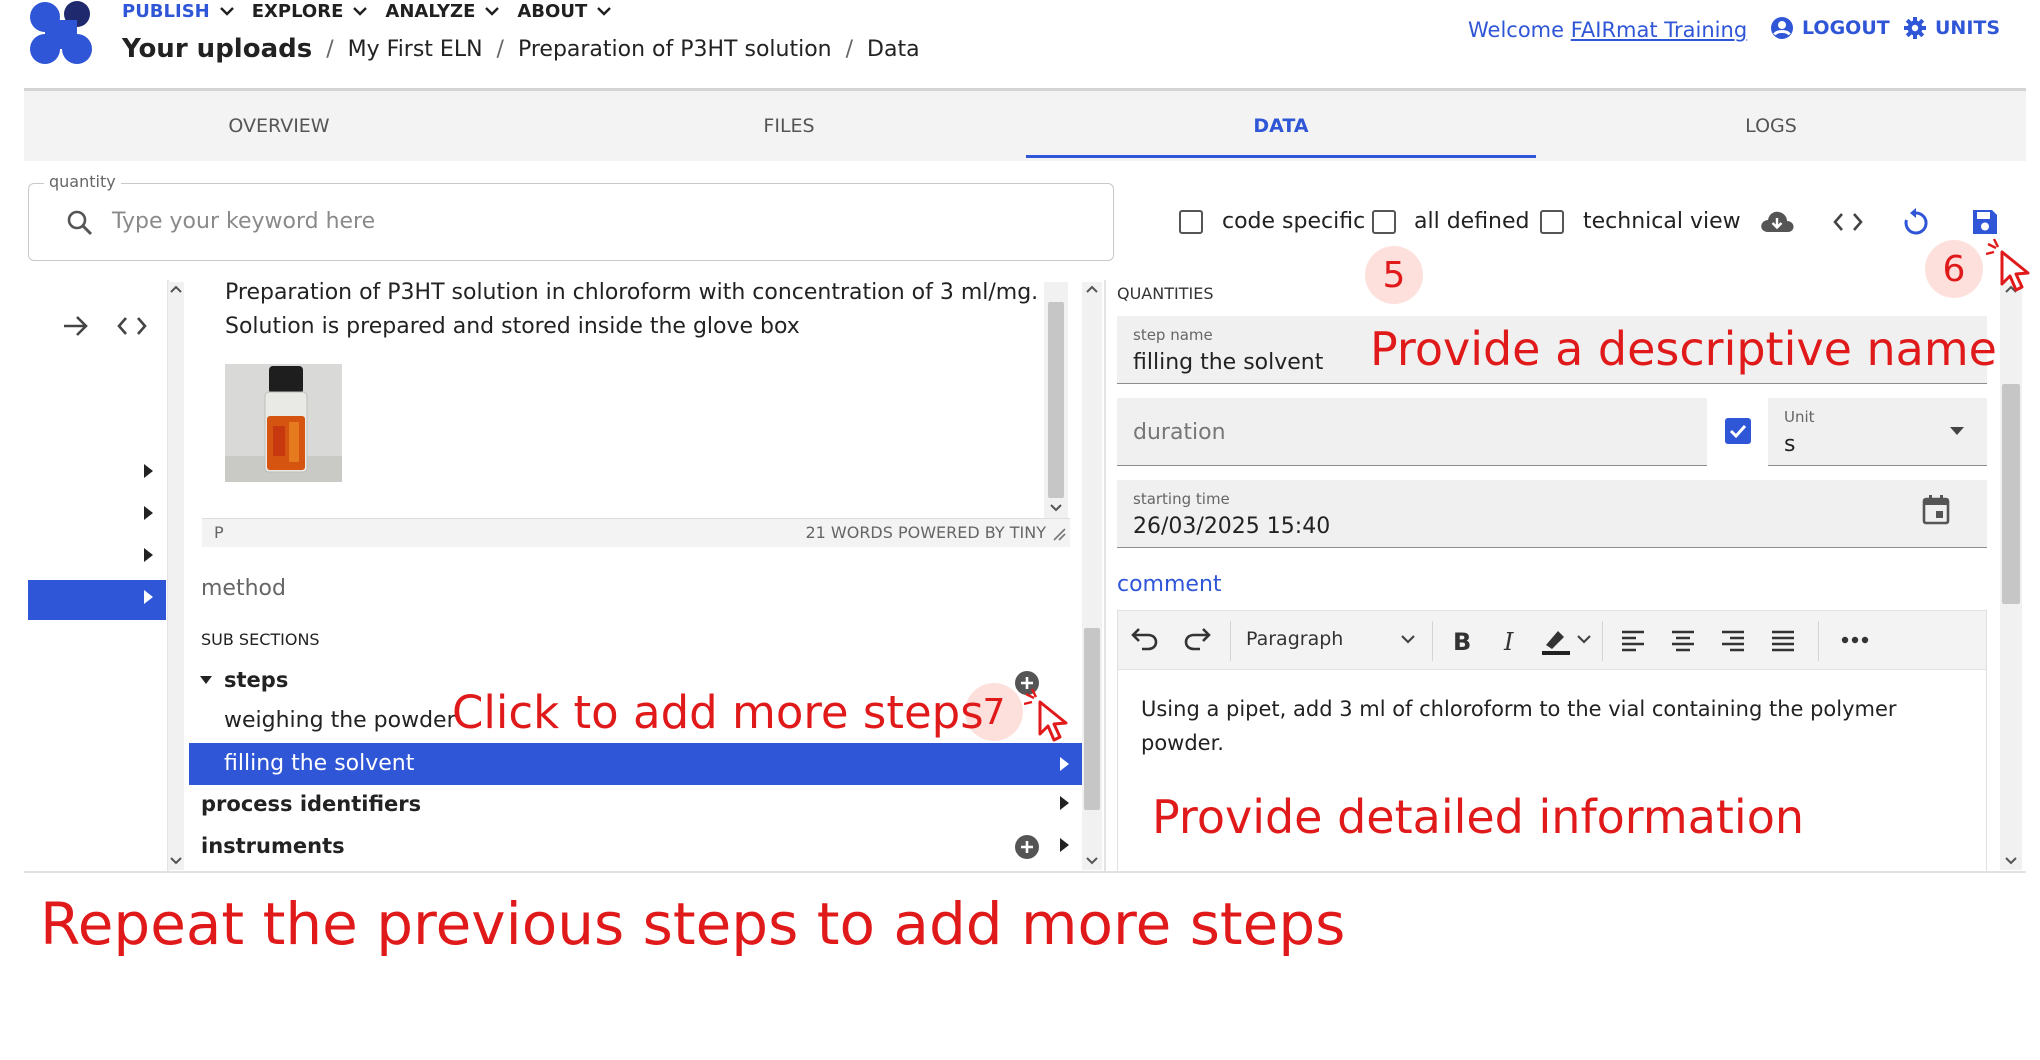 The image size is (2040, 1060). What do you see at coordinates (789, 126) in the screenshot?
I see `tab-files: FILES` at bounding box center [789, 126].